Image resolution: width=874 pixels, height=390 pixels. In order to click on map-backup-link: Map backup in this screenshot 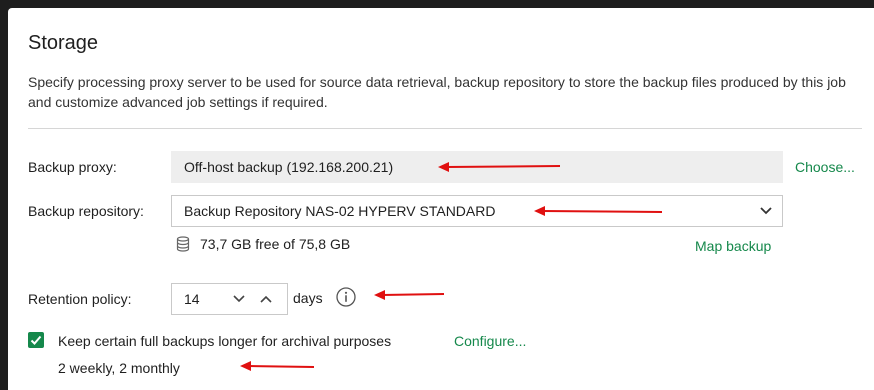, I will do `click(733, 246)`.